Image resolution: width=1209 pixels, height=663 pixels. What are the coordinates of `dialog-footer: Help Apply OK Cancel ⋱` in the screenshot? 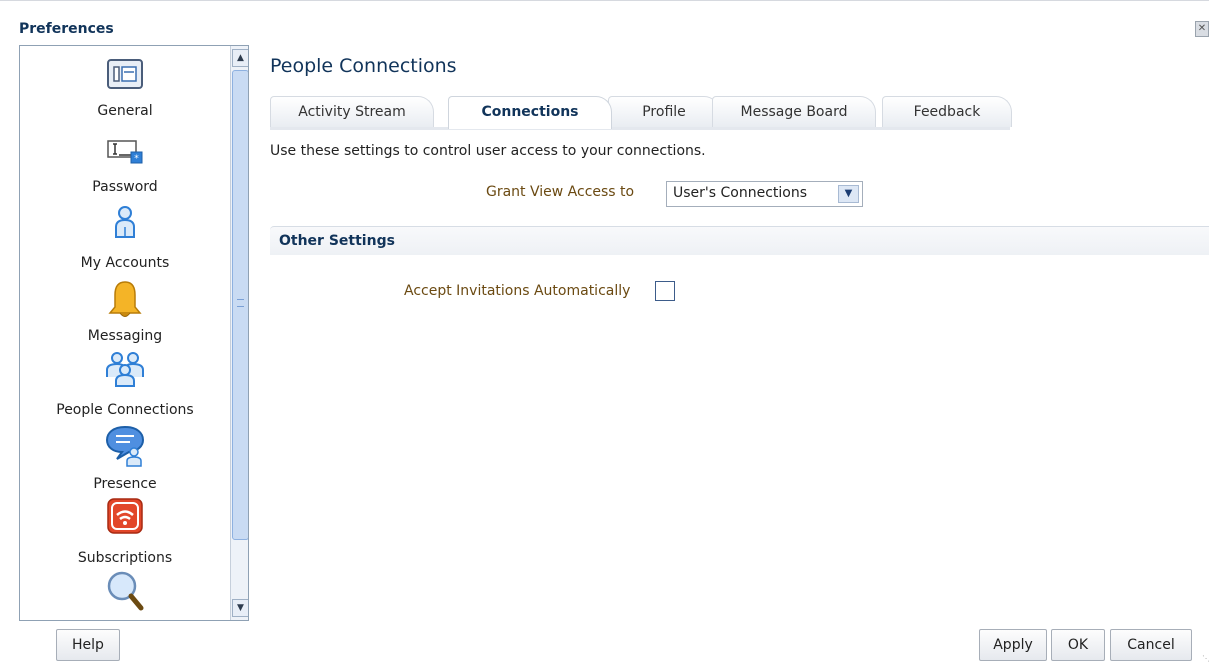 It's located at (604, 644).